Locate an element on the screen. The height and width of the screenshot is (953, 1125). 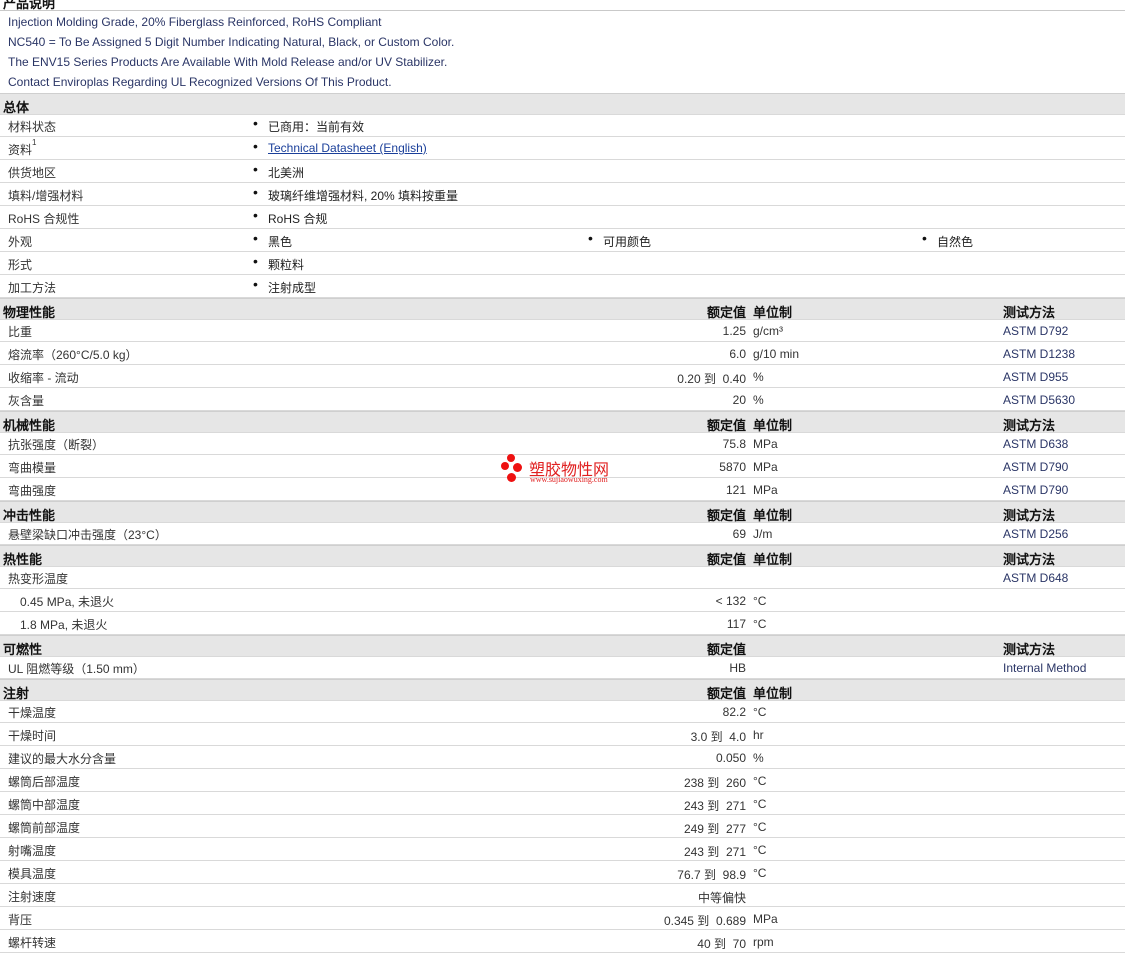
section-header: 可燃性 额定值 测试方法 is located at coordinates (562, 646).